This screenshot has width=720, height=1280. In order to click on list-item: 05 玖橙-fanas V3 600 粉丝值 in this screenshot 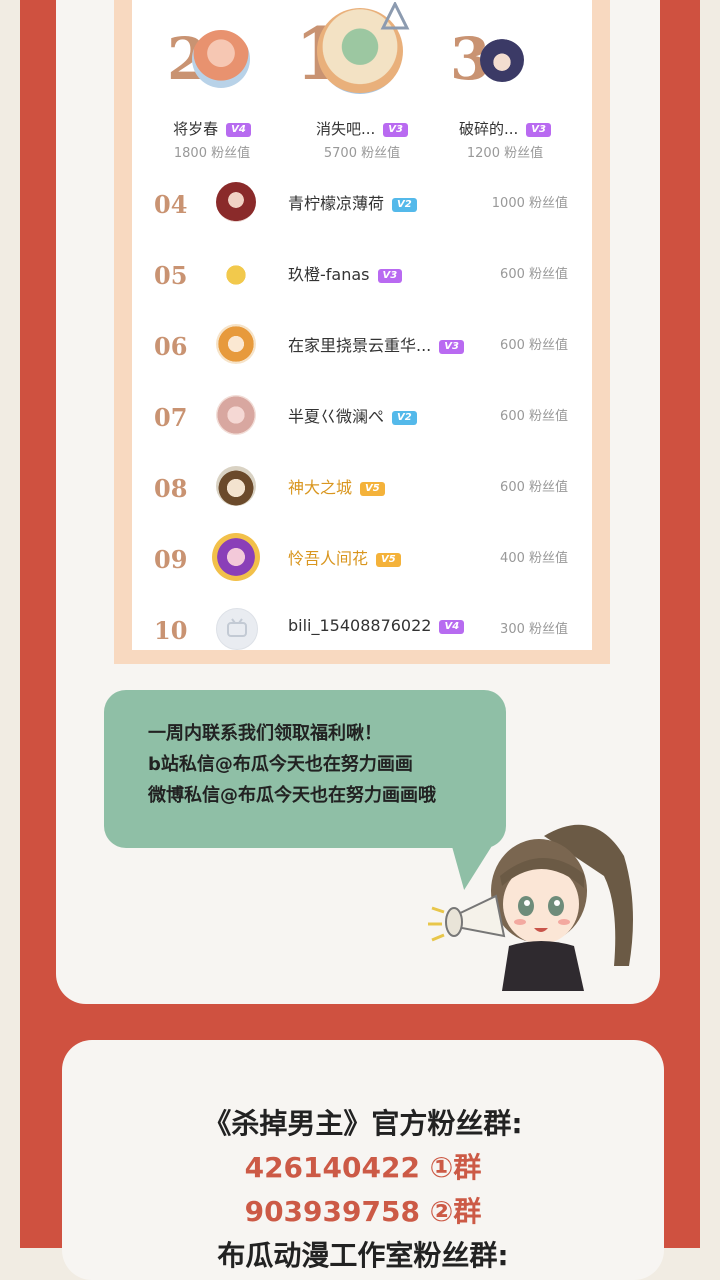, I will do `click(362, 280)`.